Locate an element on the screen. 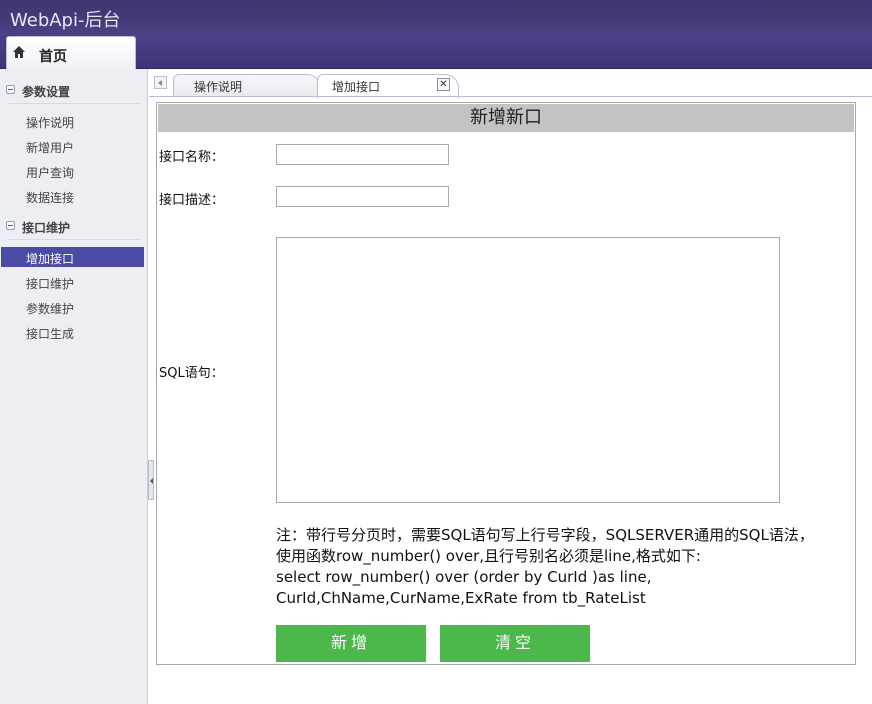 The image size is (872, 704). sidebar-item-user-query: 用户查询 is located at coordinates (74, 171).